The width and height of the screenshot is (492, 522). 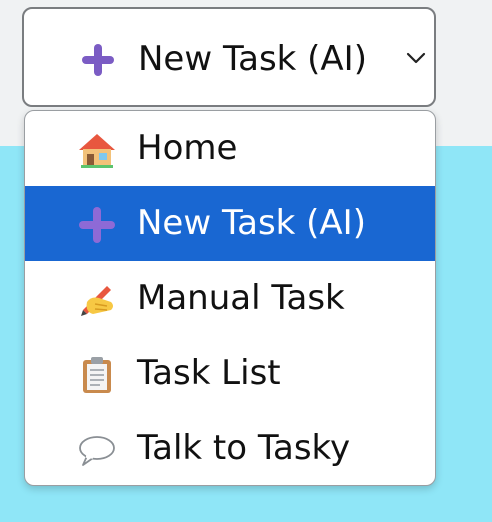 I want to click on chevron-down-icon, so click(x=416, y=58).